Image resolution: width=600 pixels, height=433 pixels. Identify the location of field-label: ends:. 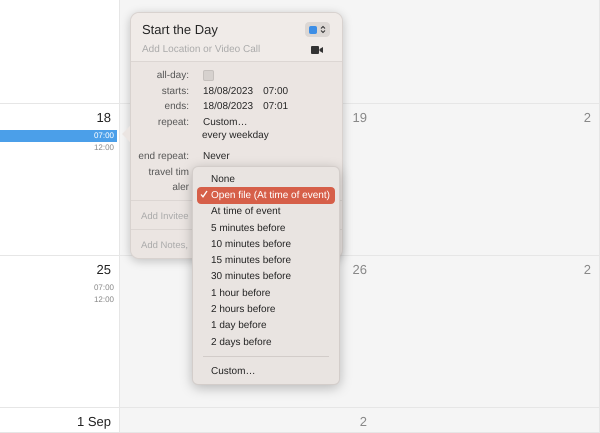
(176, 106).